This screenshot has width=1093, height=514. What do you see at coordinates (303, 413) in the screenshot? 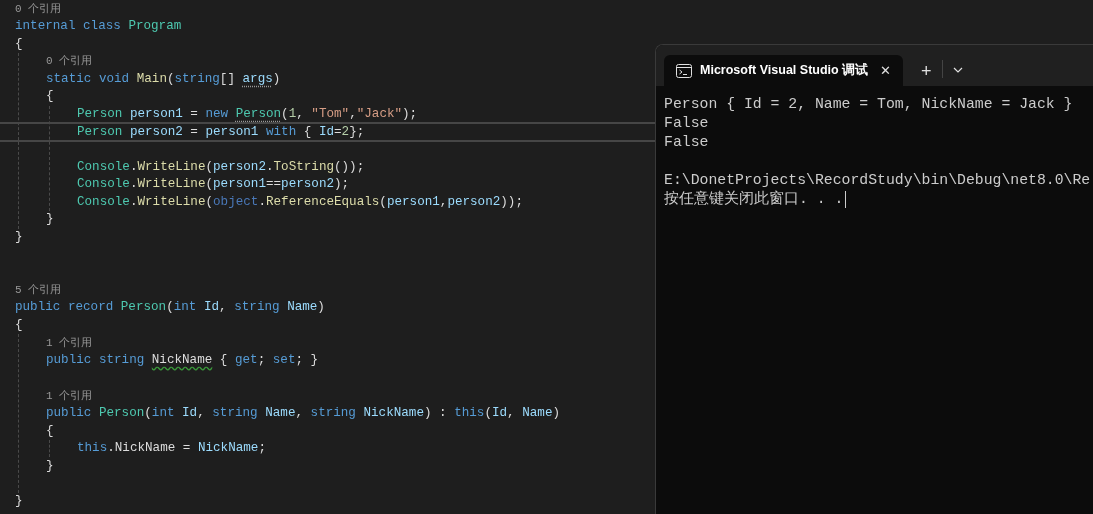
I see `code-line: public Person(int Id, string Name, string NickName) : this(Id, Name)` at bounding box center [303, 413].